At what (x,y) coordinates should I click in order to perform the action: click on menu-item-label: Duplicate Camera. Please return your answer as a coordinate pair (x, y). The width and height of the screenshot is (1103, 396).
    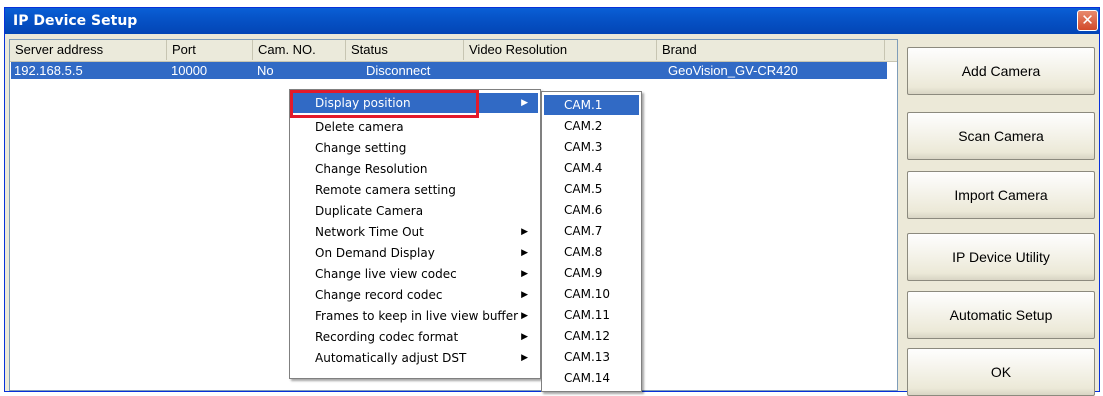
    Looking at the image, I should click on (369, 211).